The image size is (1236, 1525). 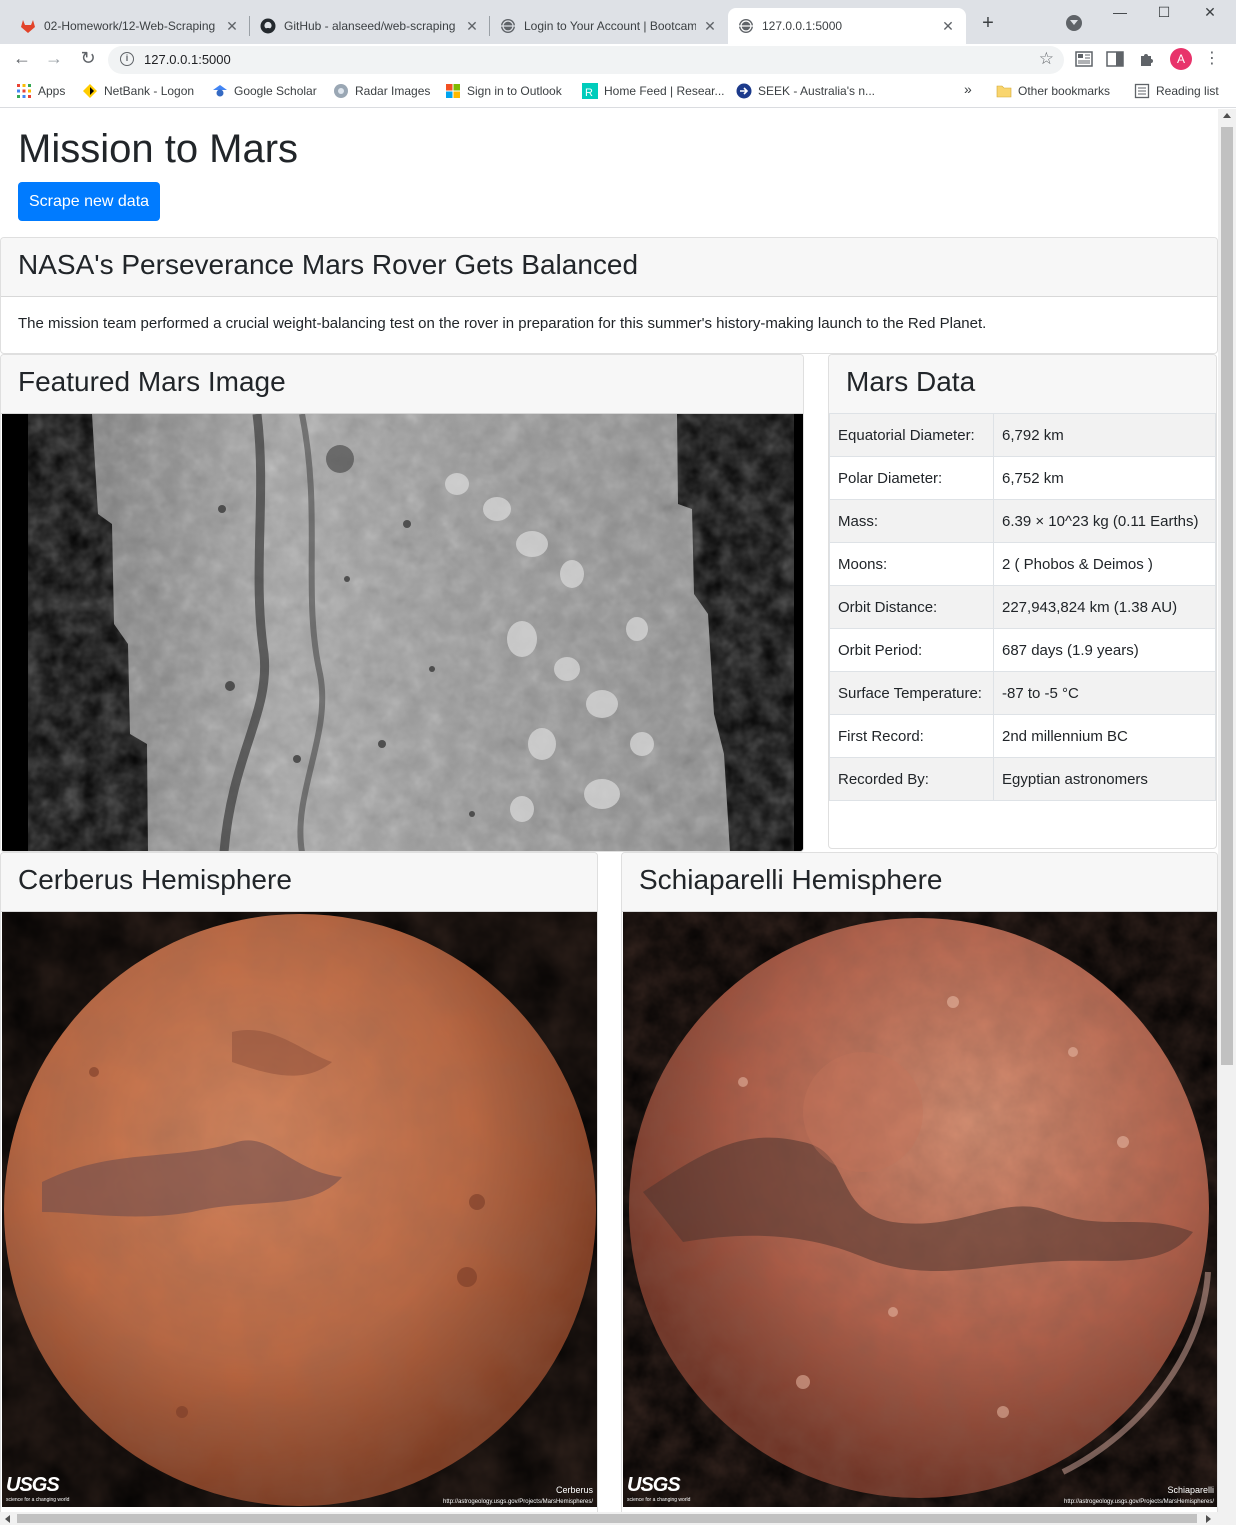 What do you see at coordinates (911, 693) in the screenshot?
I see `fact-label: Surface Temperature:` at bounding box center [911, 693].